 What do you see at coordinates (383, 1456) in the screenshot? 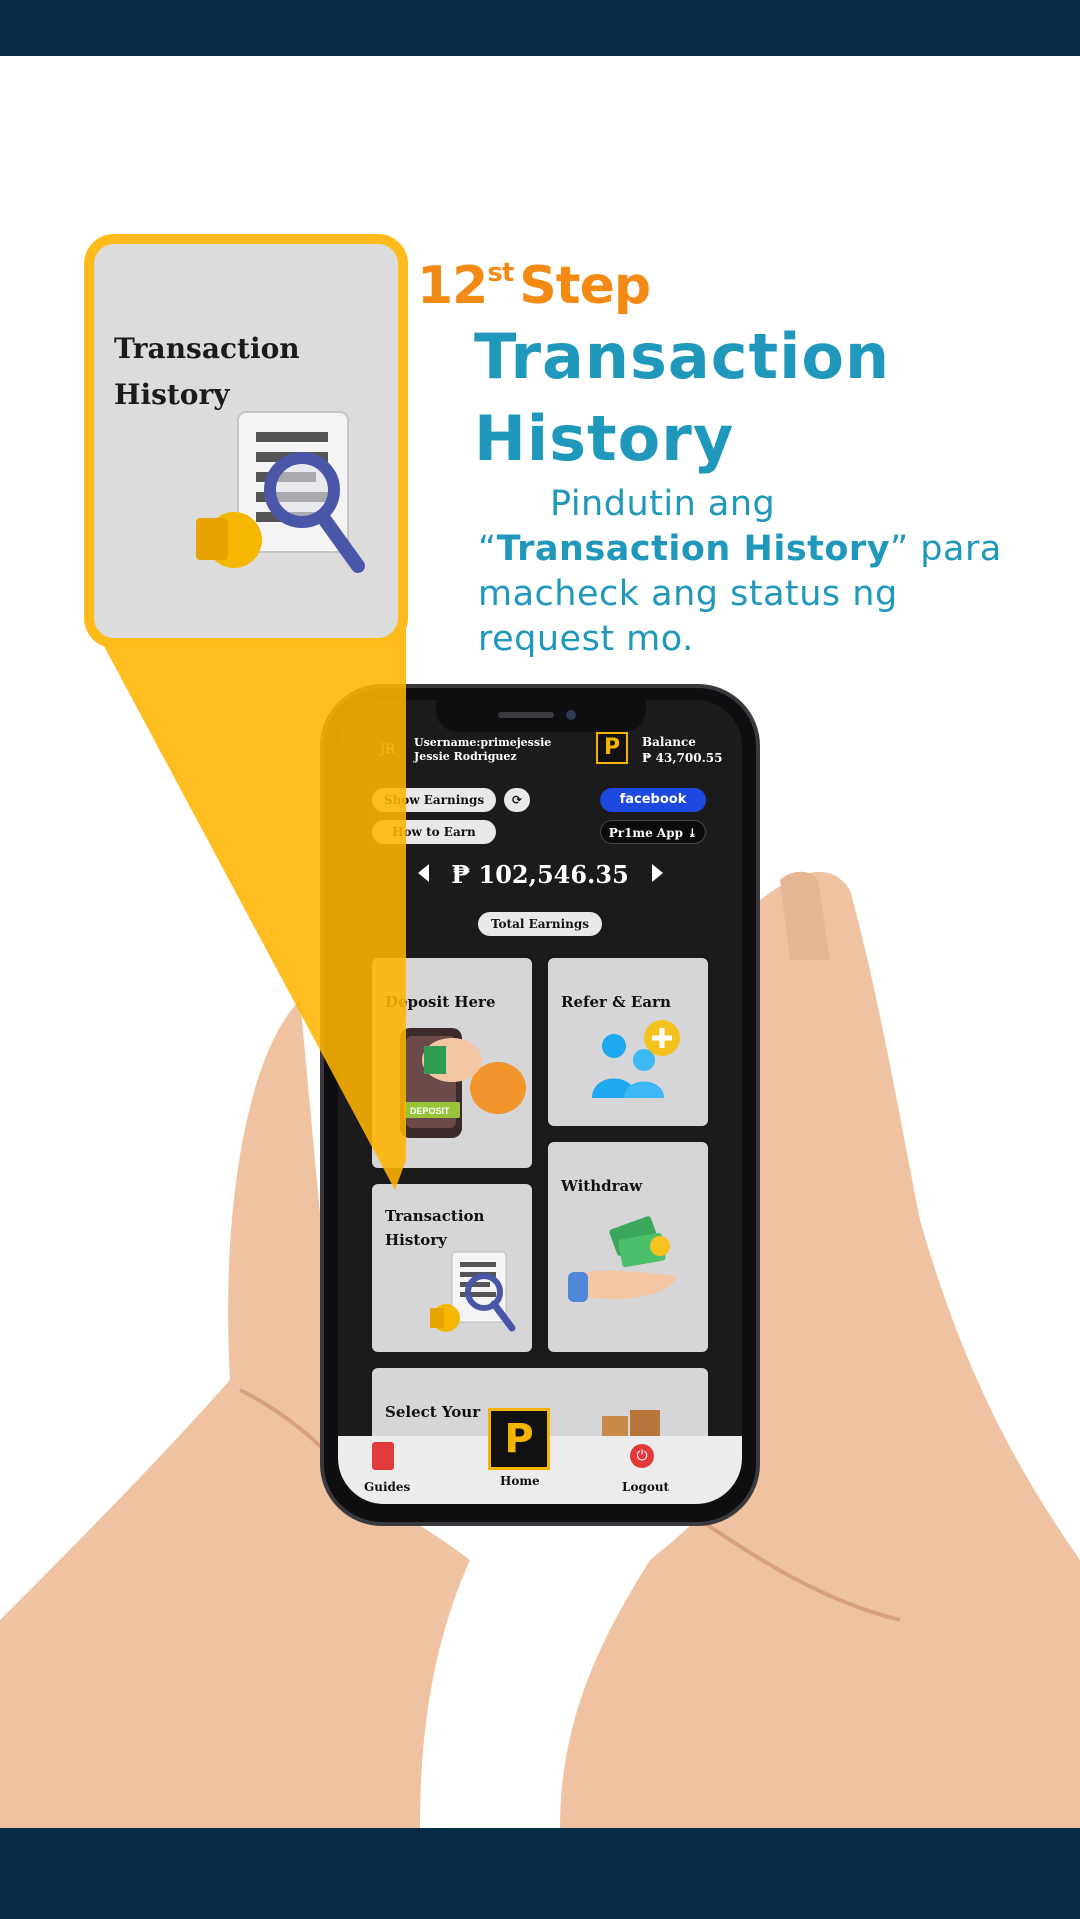
I see `guides-book-icon` at bounding box center [383, 1456].